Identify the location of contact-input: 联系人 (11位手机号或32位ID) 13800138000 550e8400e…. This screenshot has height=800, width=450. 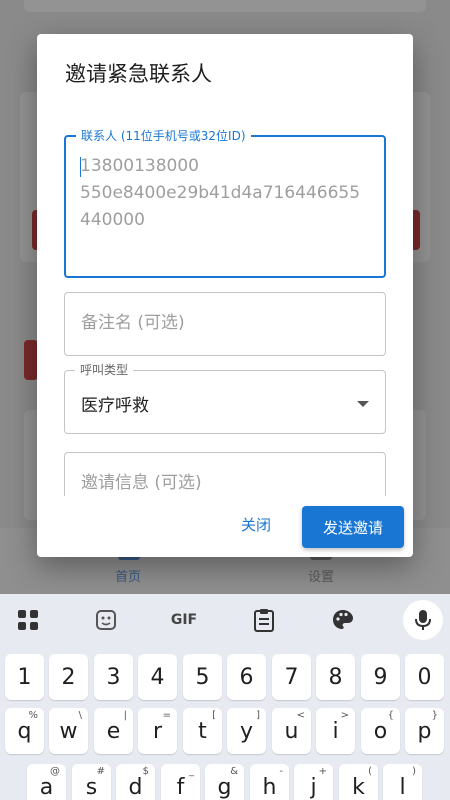
(225, 203).